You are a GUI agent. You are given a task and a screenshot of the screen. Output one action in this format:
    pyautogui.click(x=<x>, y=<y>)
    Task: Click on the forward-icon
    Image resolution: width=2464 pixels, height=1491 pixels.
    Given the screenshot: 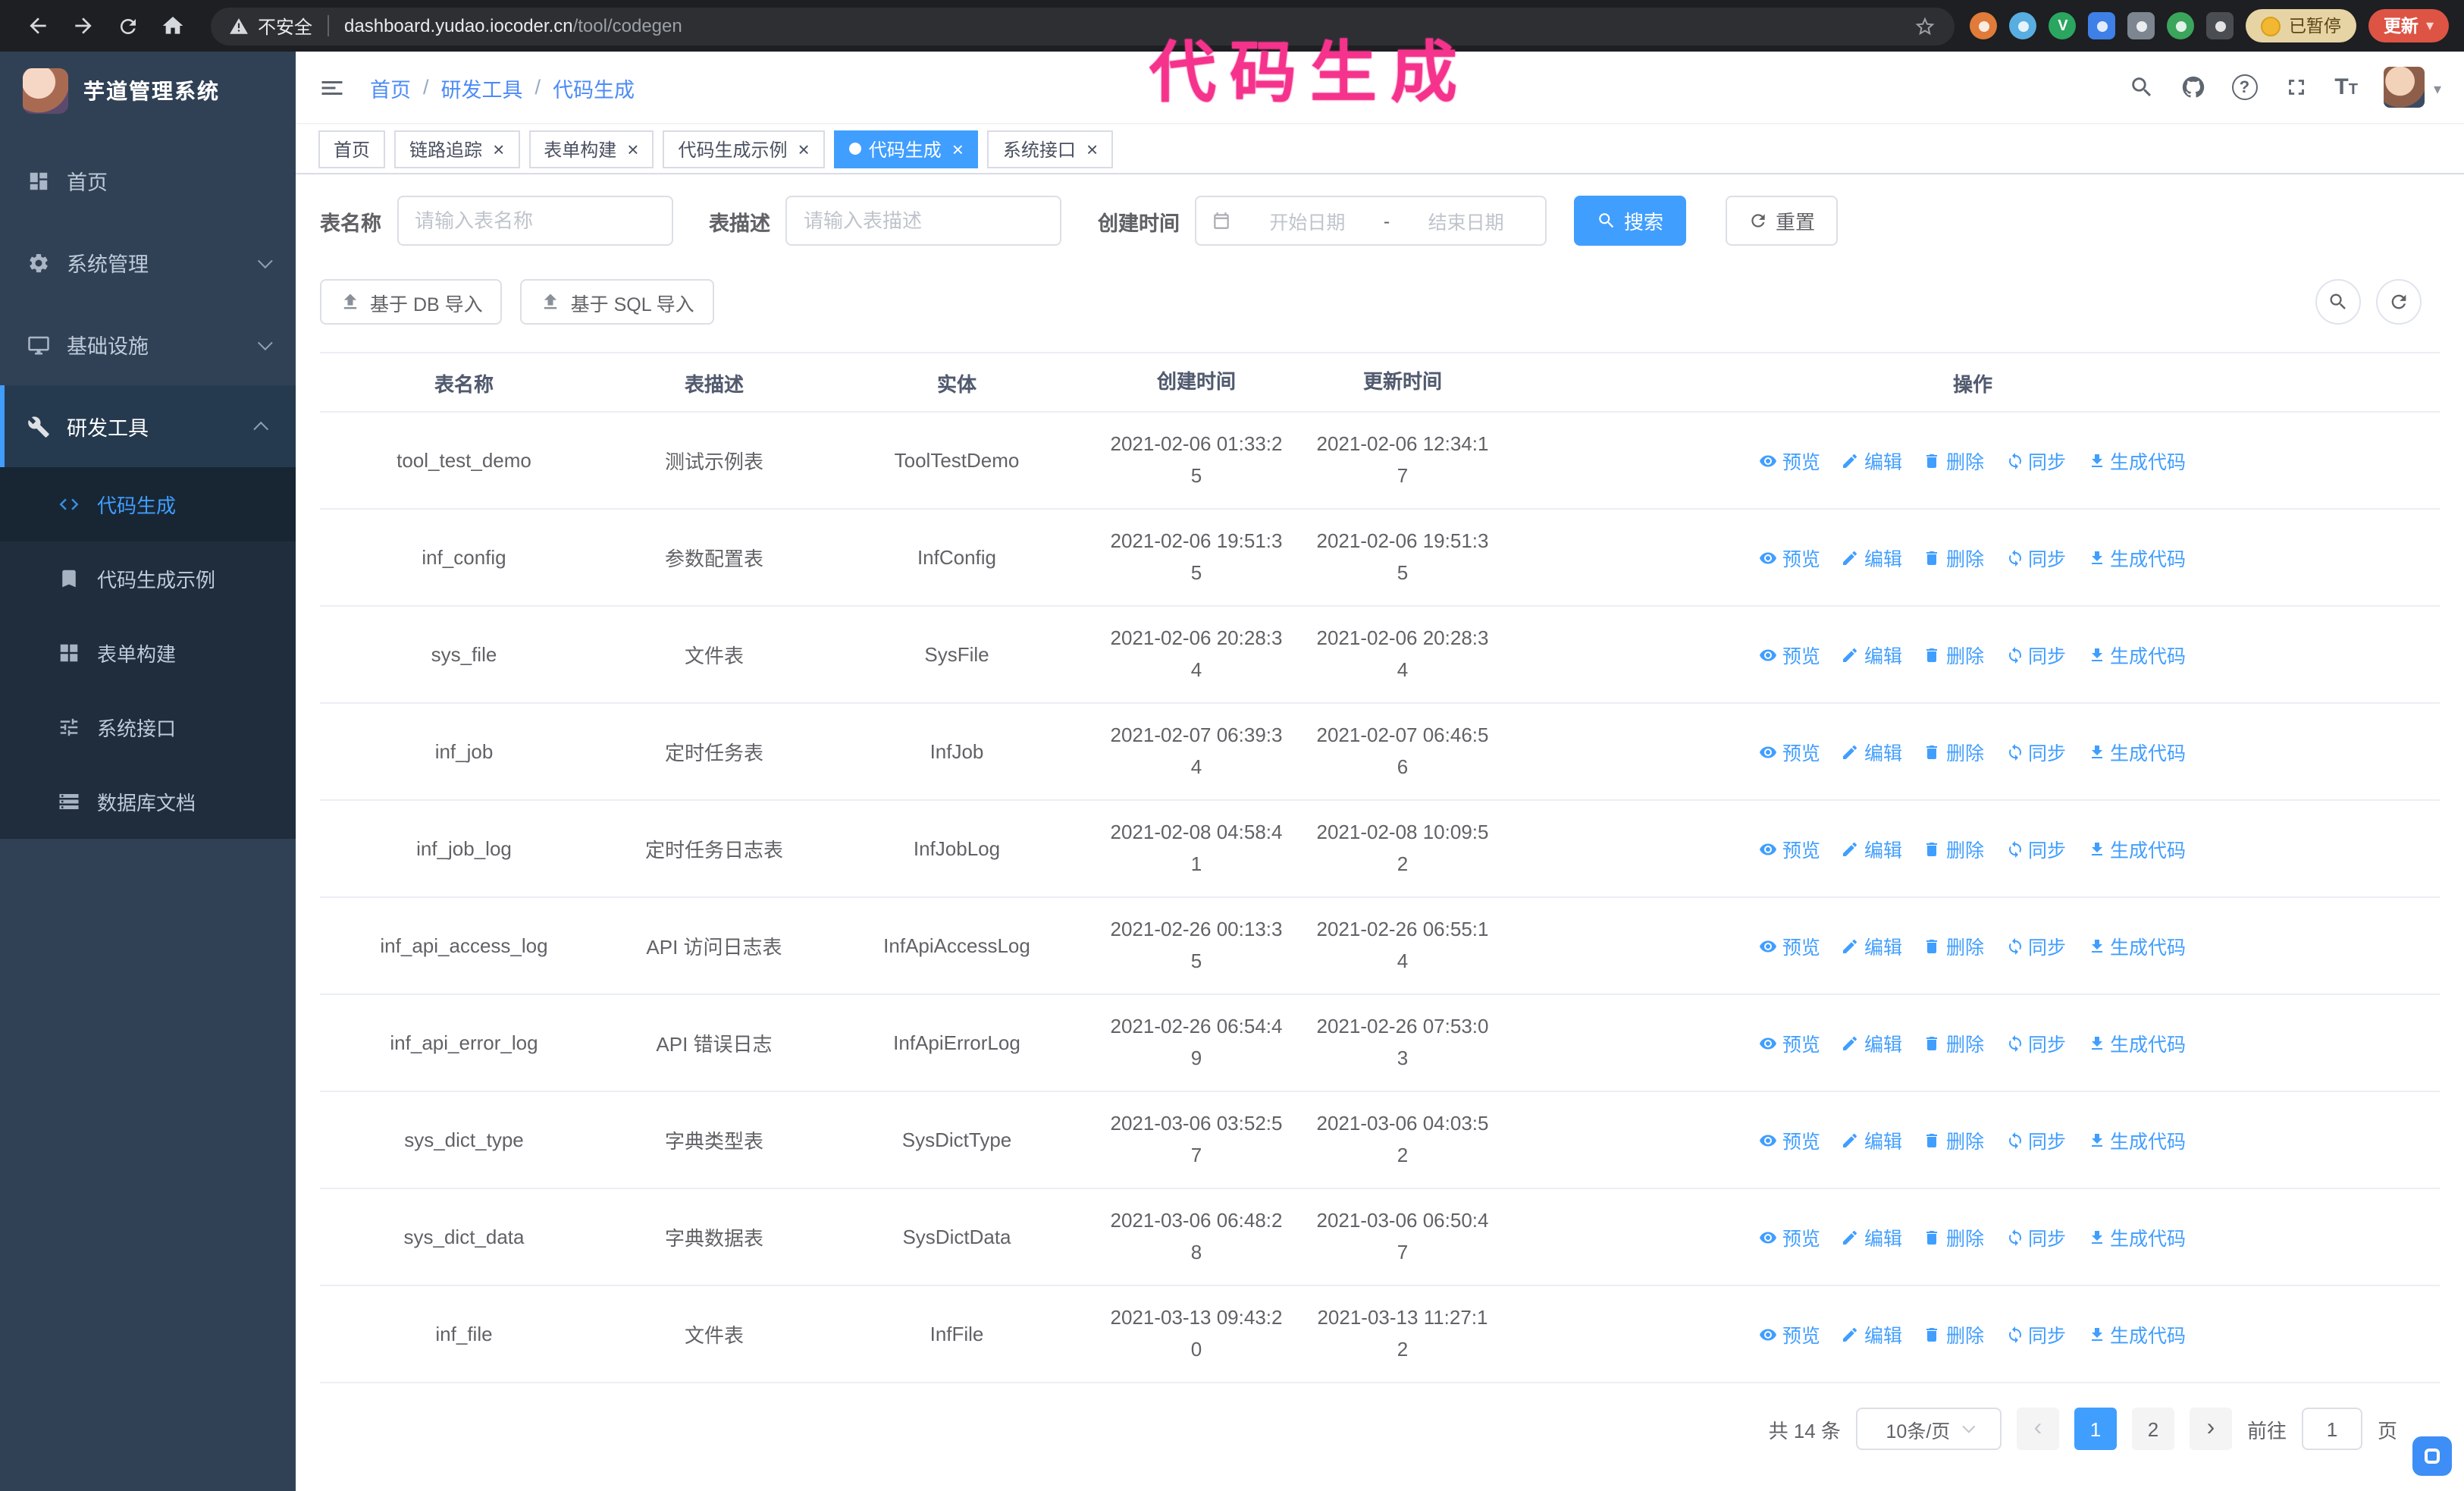 What is the action you would take?
    pyautogui.click(x=83, y=26)
    